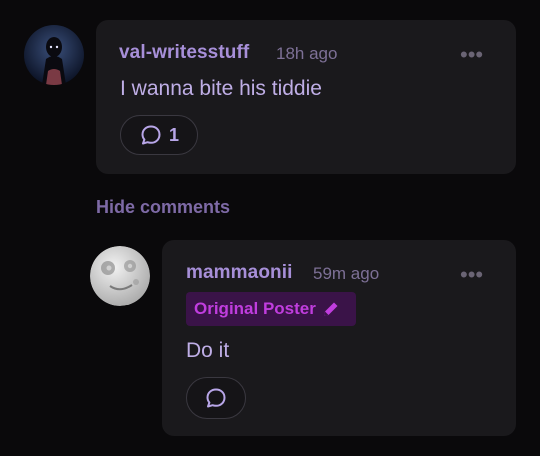 The image size is (540, 456). I want to click on reply-timestamp: 59m ago, so click(346, 273).